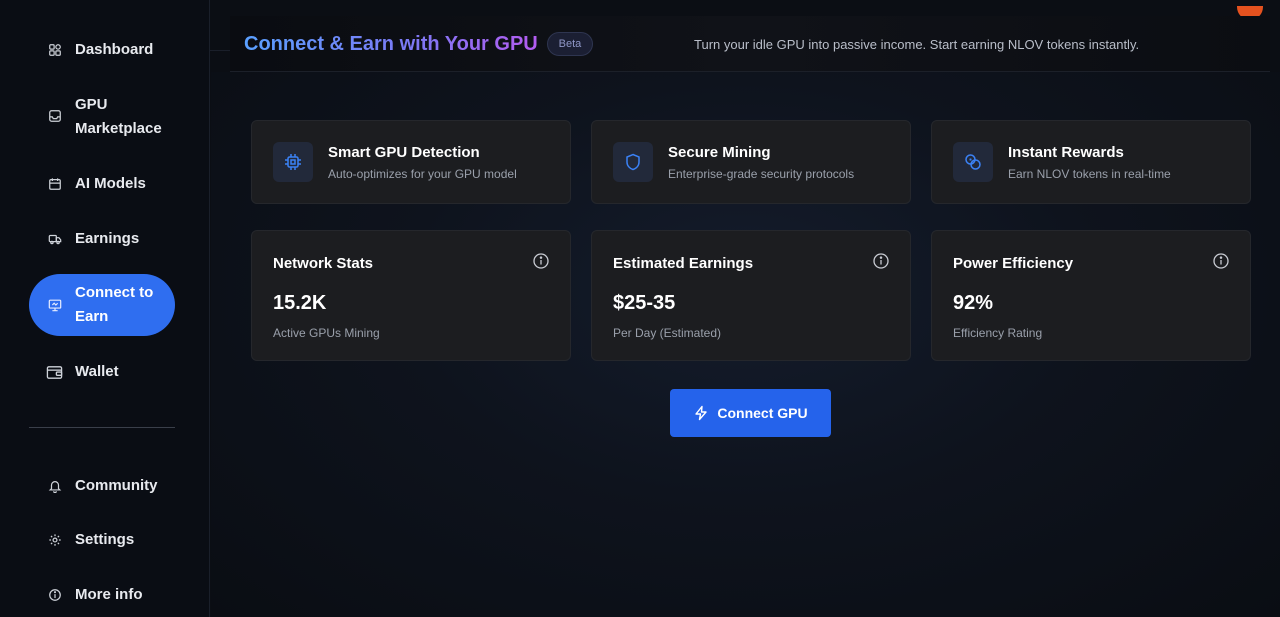  Describe the element at coordinates (404, 152) in the screenshot. I see `feature-title: Smart GPU Detection` at that location.